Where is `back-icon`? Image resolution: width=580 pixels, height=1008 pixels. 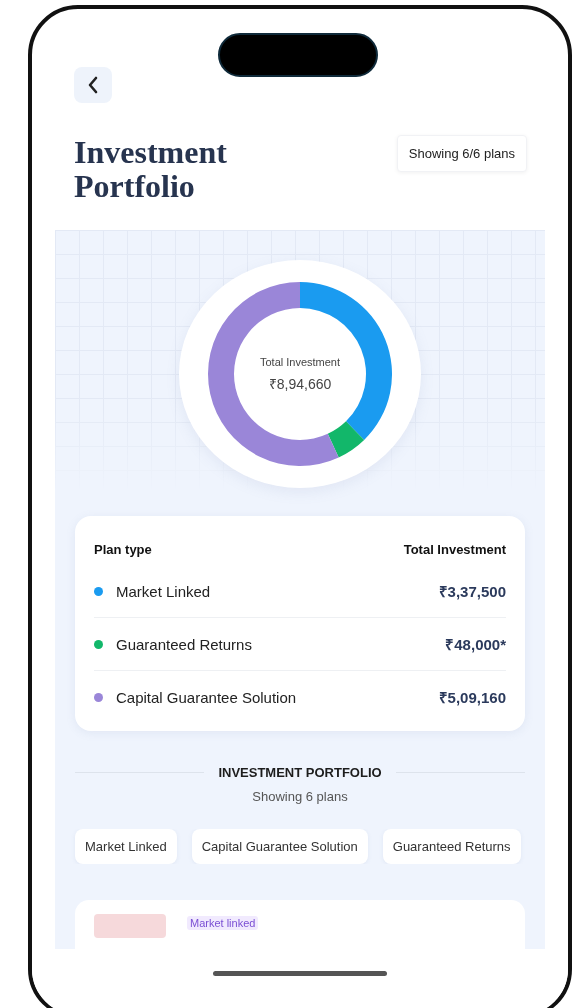 back-icon is located at coordinates (93, 85).